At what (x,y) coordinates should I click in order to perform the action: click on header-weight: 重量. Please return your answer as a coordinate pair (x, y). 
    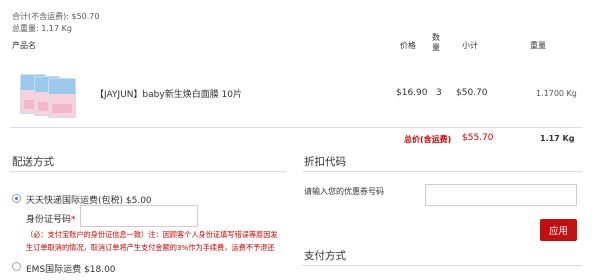
    Looking at the image, I should click on (538, 45).